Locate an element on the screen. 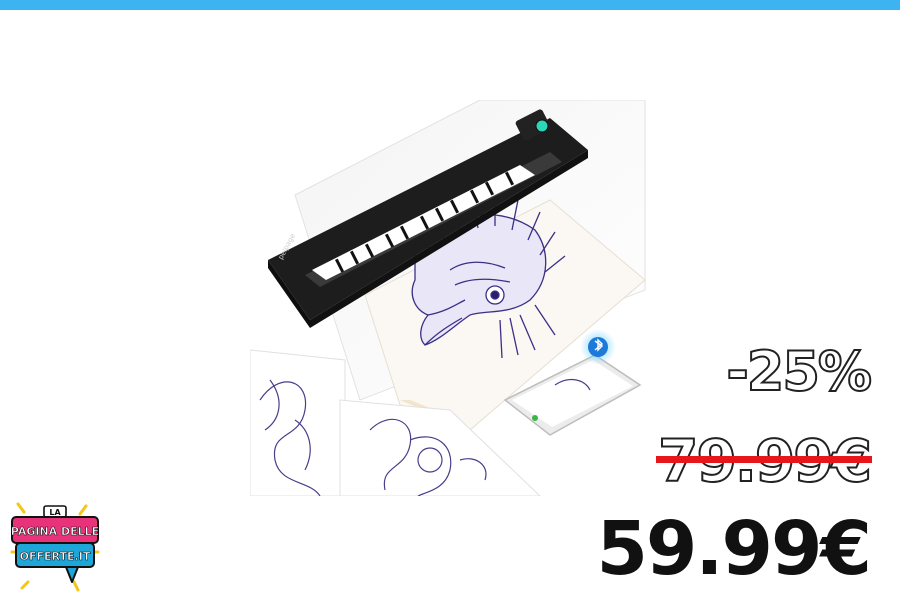 The image size is (900, 600). bluetooth-icon is located at coordinates (598, 347).